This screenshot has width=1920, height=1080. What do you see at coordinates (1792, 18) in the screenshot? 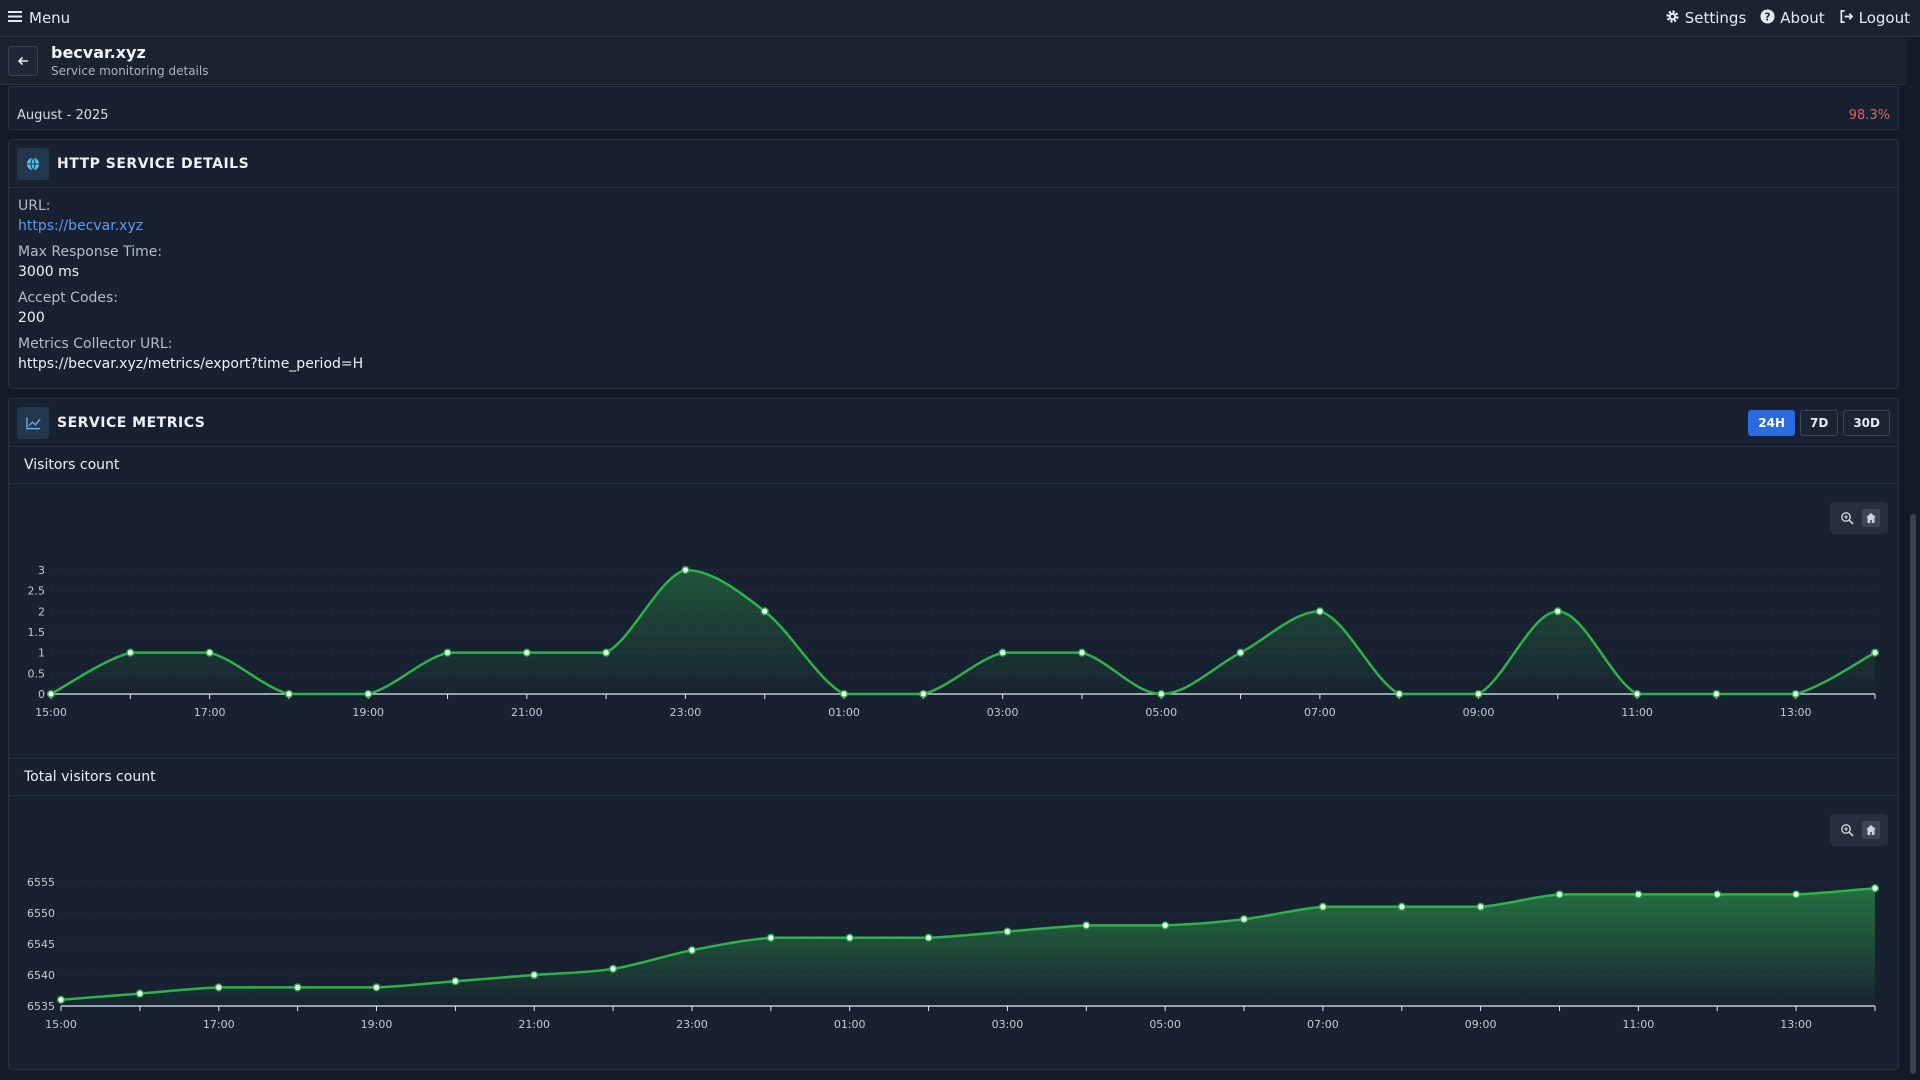
I see `about-link: ? About` at bounding box center [1792, 18].